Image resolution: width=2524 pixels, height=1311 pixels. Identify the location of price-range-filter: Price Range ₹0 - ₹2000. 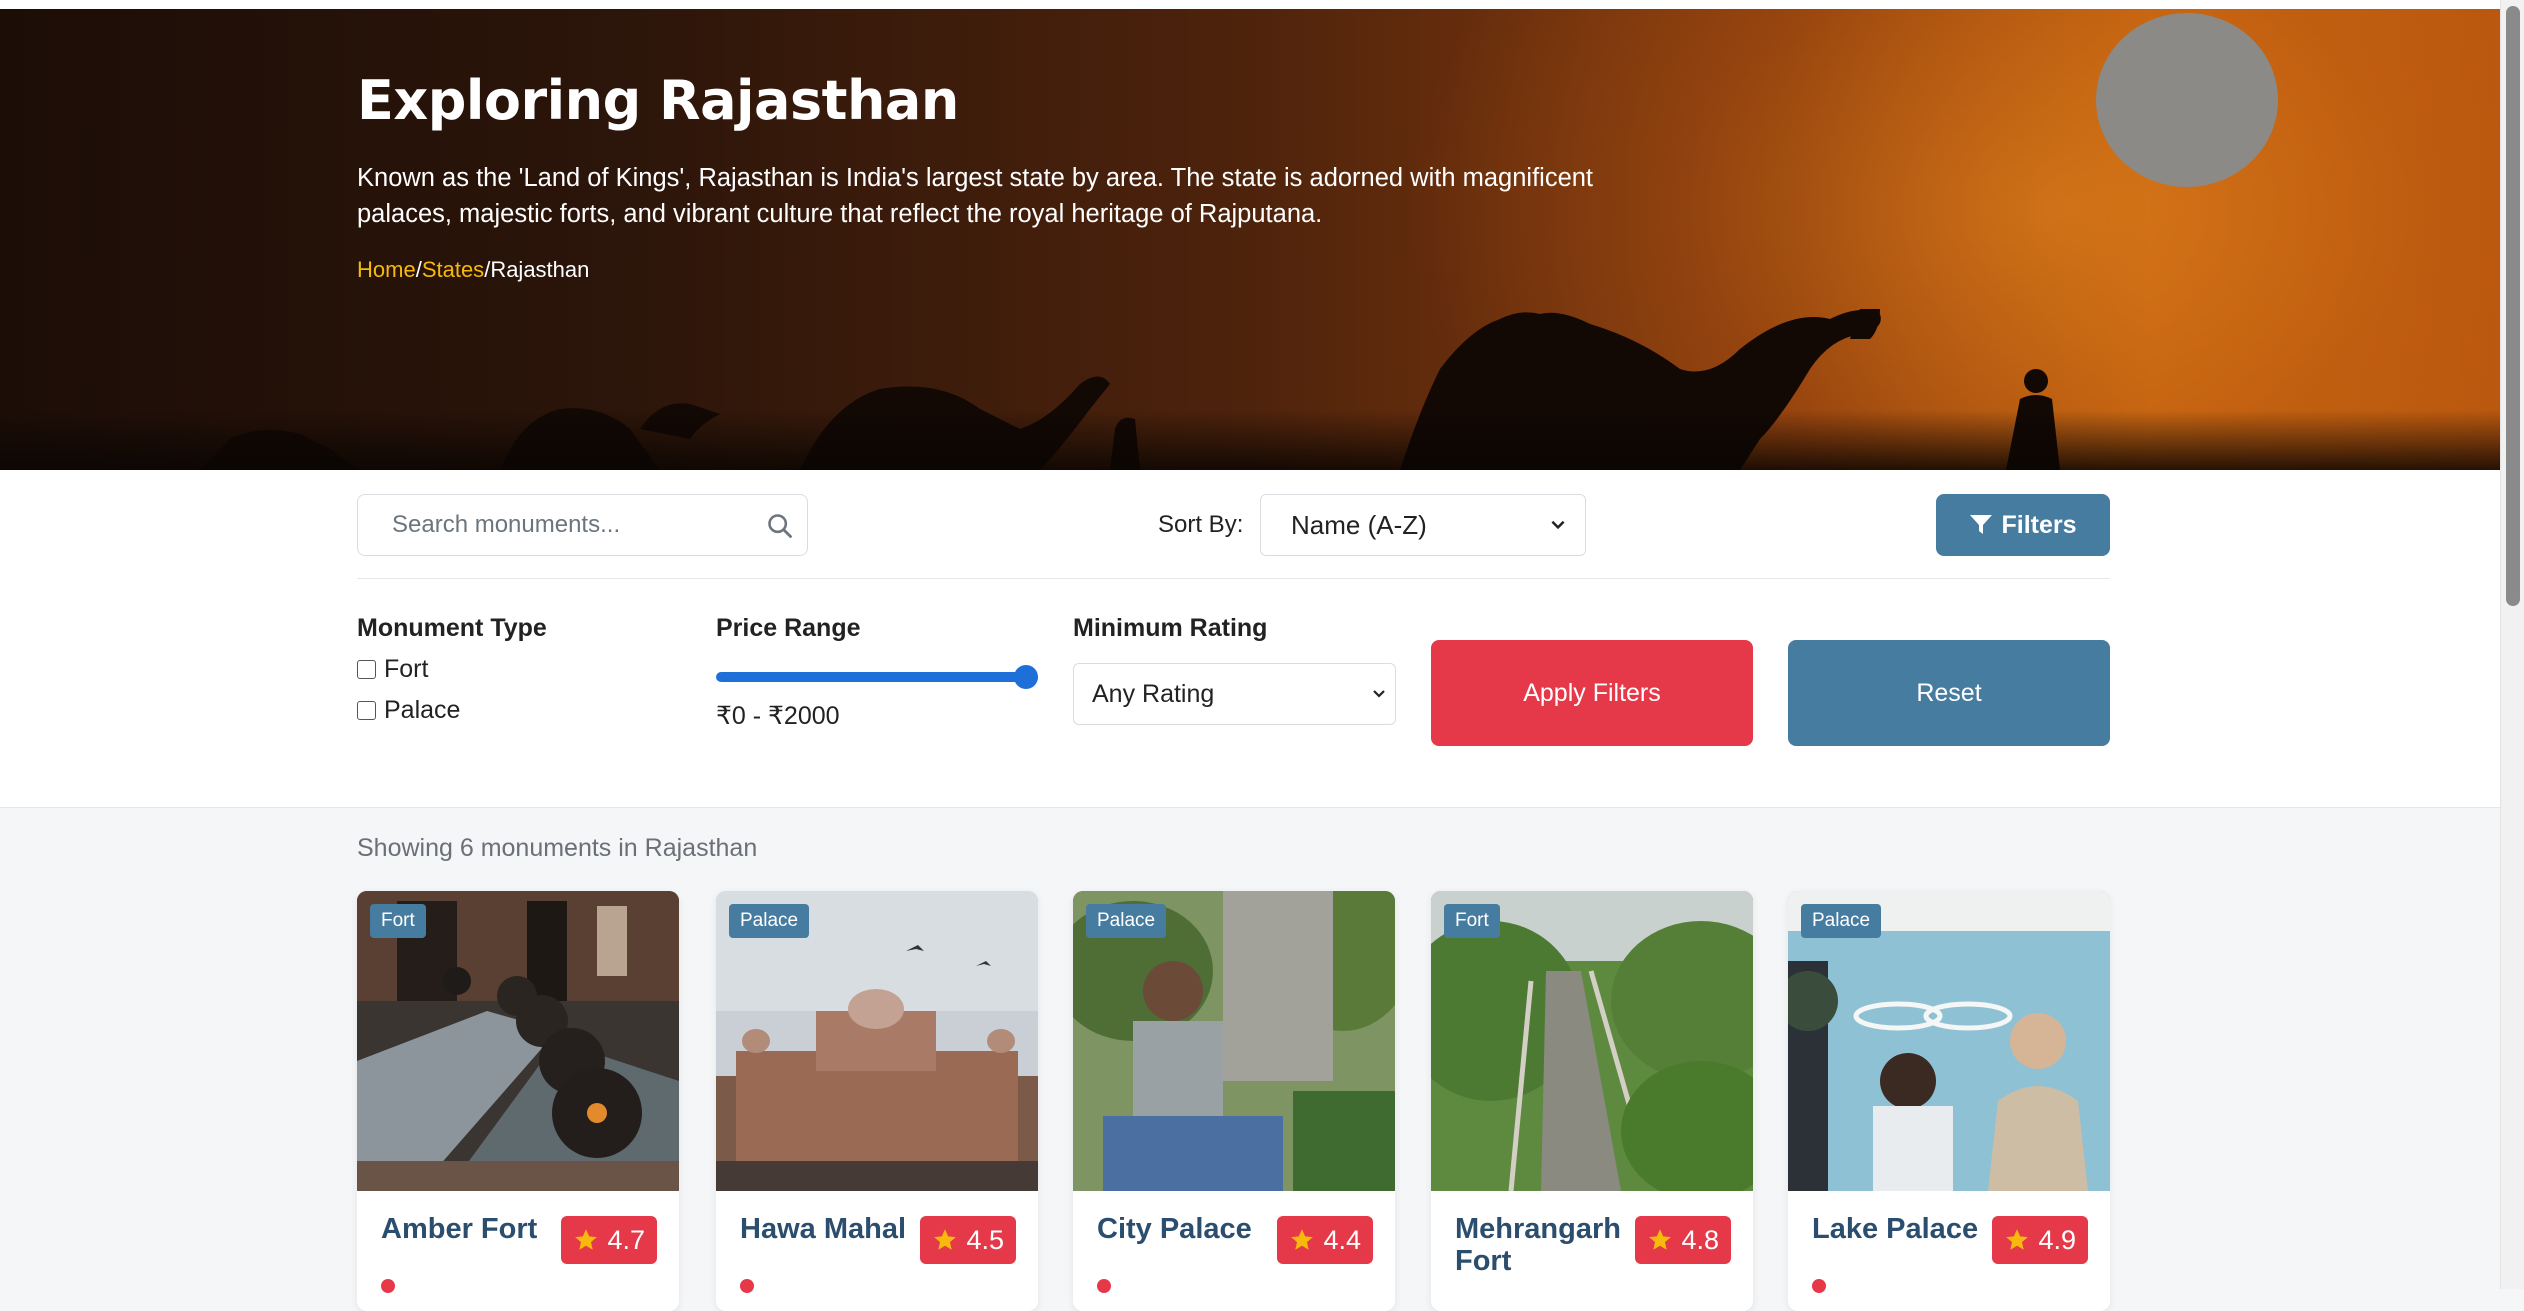
(877, 672).